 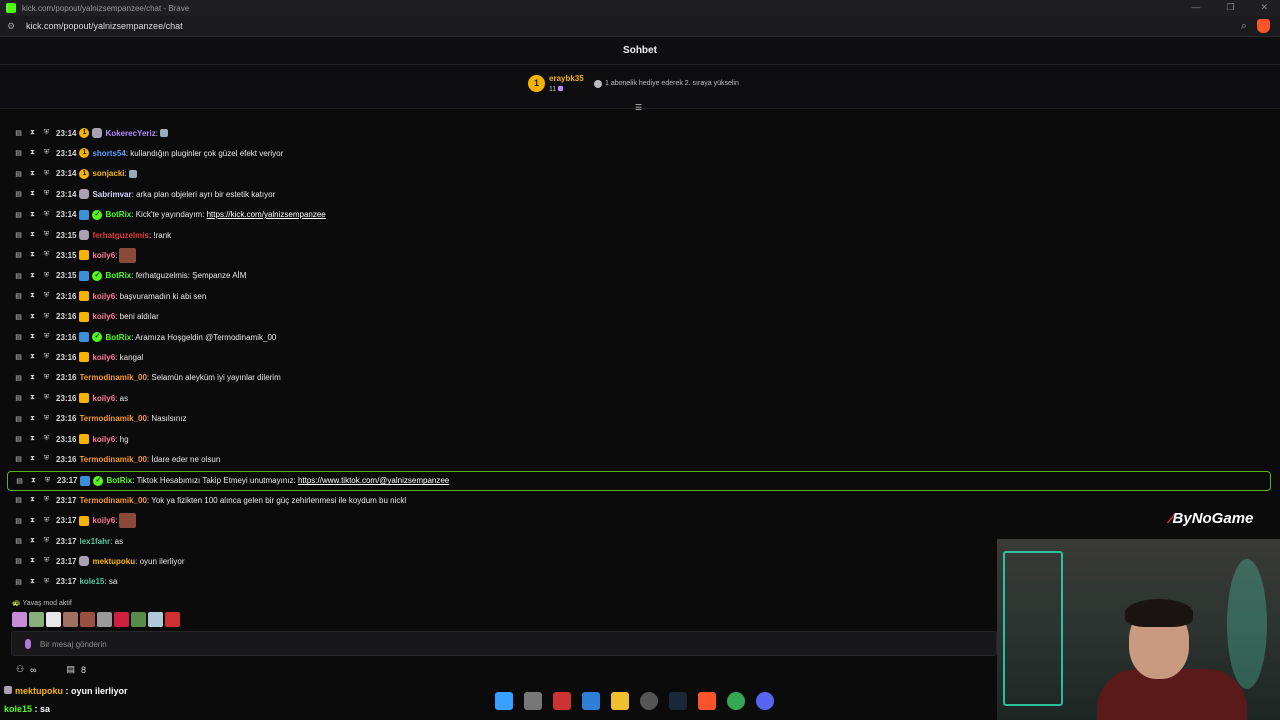 I want to click on chrome-icon, so click(x=736, y=701).